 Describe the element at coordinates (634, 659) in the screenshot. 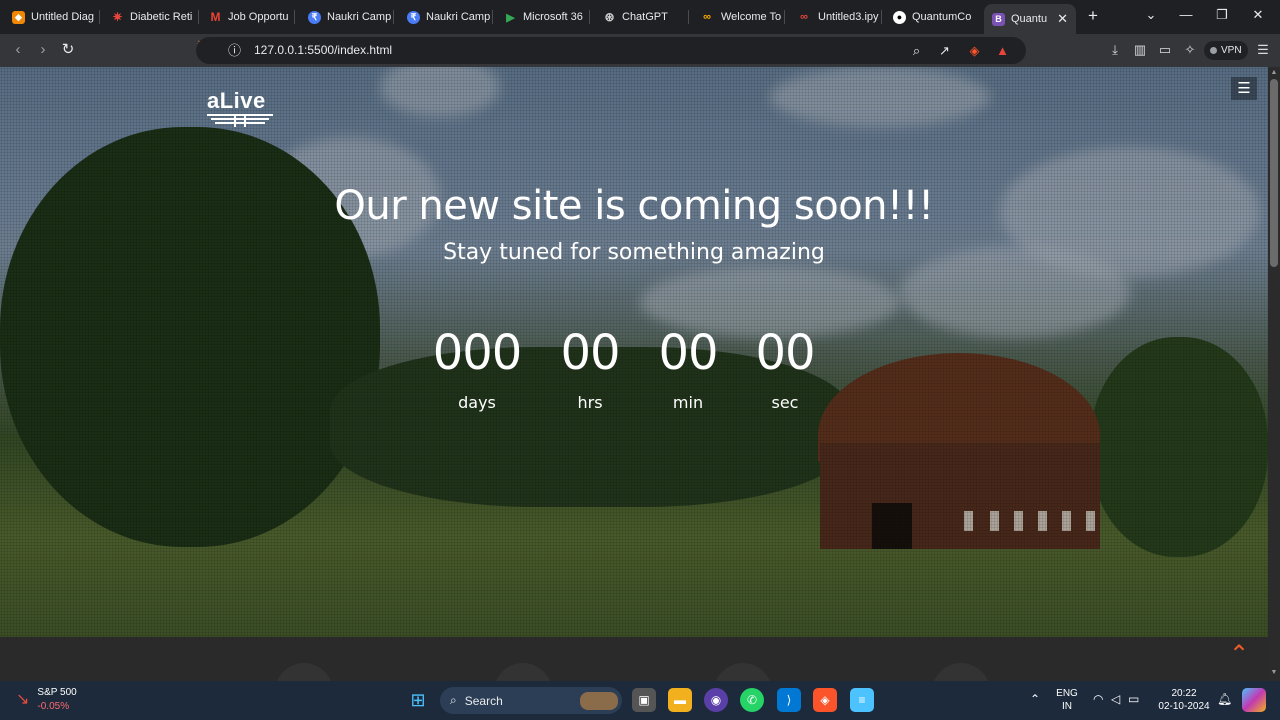

I see `footer-band: ⌃` at that location.